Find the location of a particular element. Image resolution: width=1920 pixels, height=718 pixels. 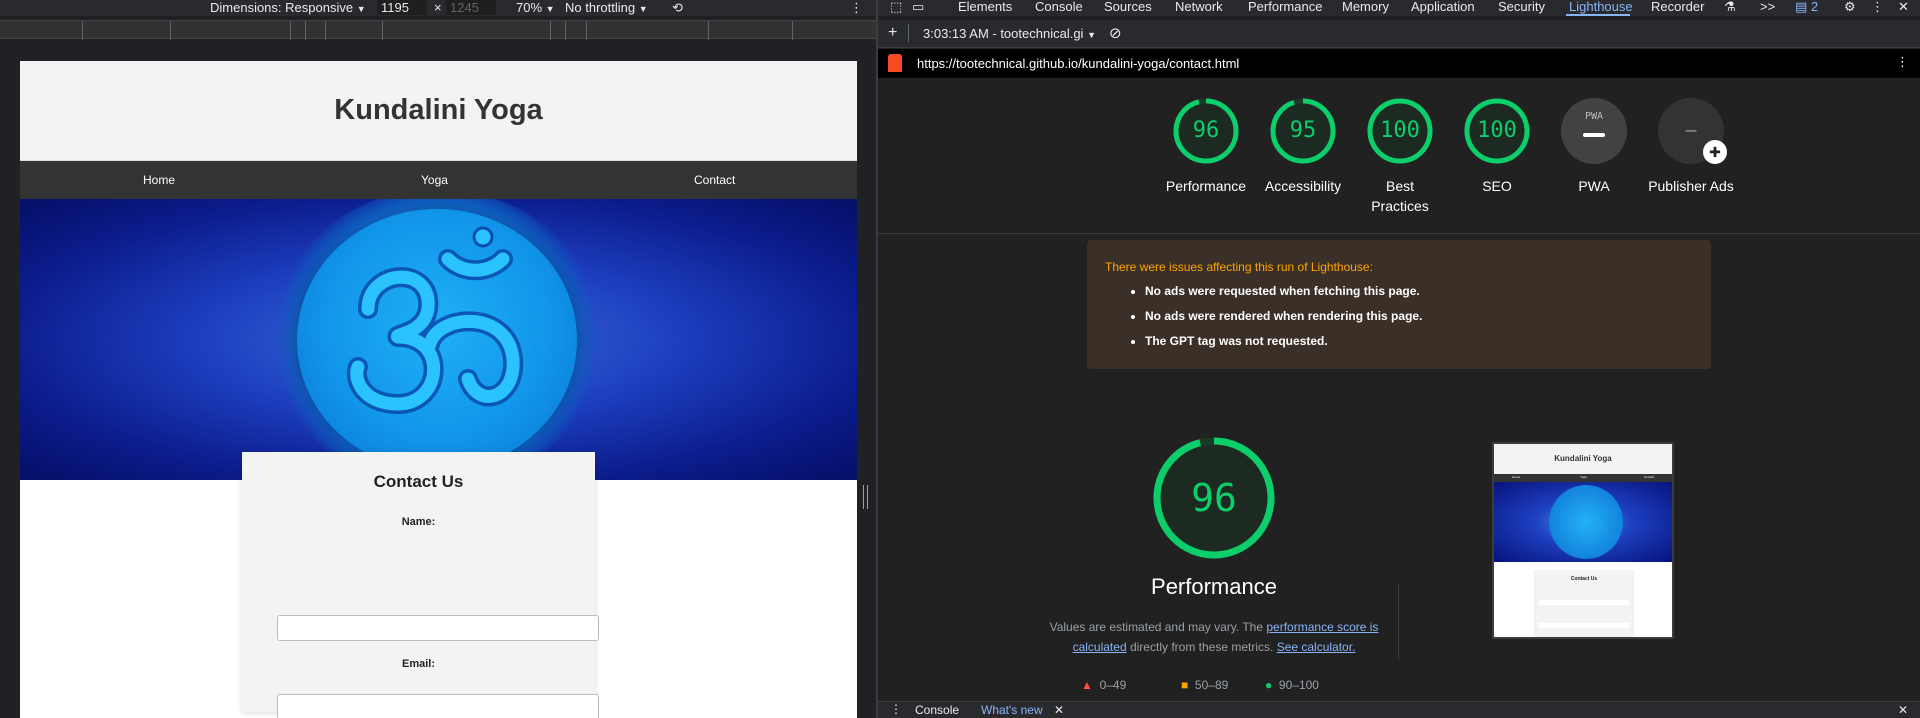

gauge-accessibility: 95 Accessibility is located at coordinates (1303, 147).